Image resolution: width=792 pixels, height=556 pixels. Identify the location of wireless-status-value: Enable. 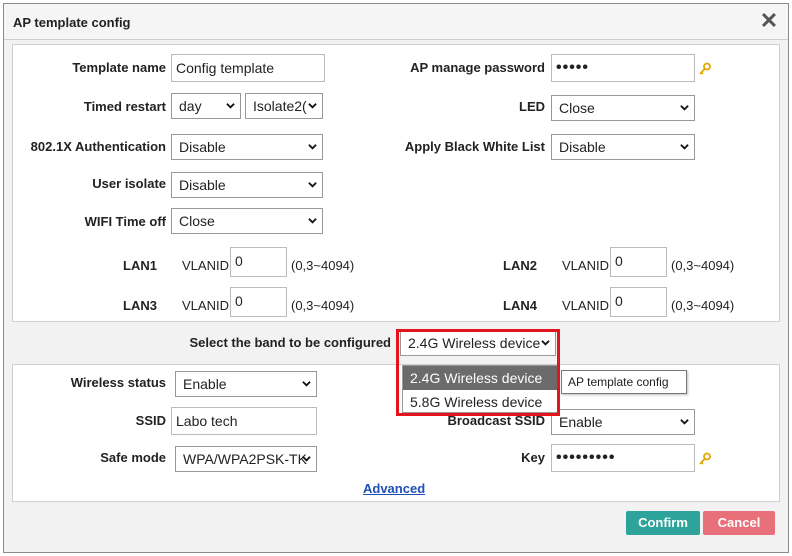
(205, 384).